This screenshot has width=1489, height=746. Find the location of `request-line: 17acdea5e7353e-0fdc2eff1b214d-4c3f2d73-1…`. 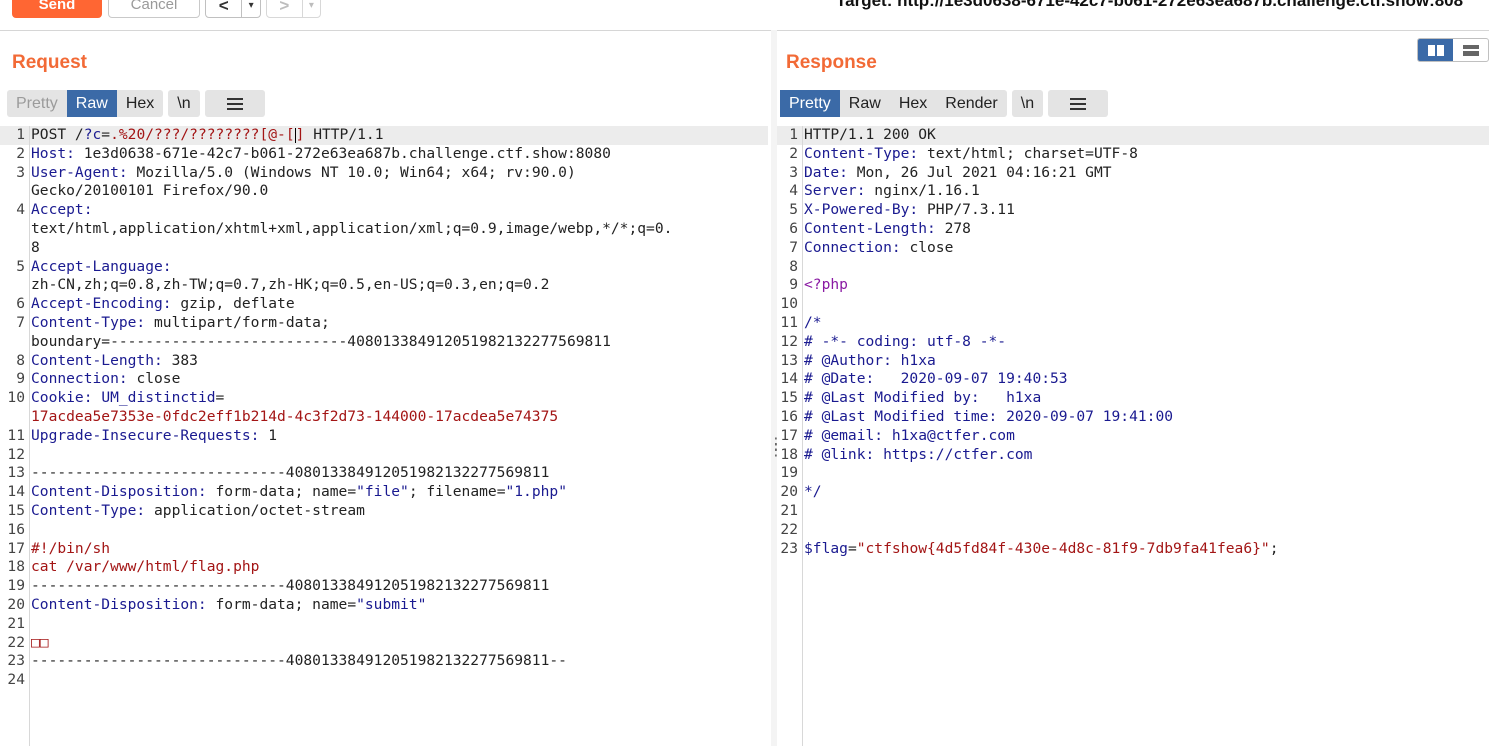

request-line: 17acdea5e7353e-0fdc2eff1b214d-4c3f2d73-1… is located at coordinates (384, 417).